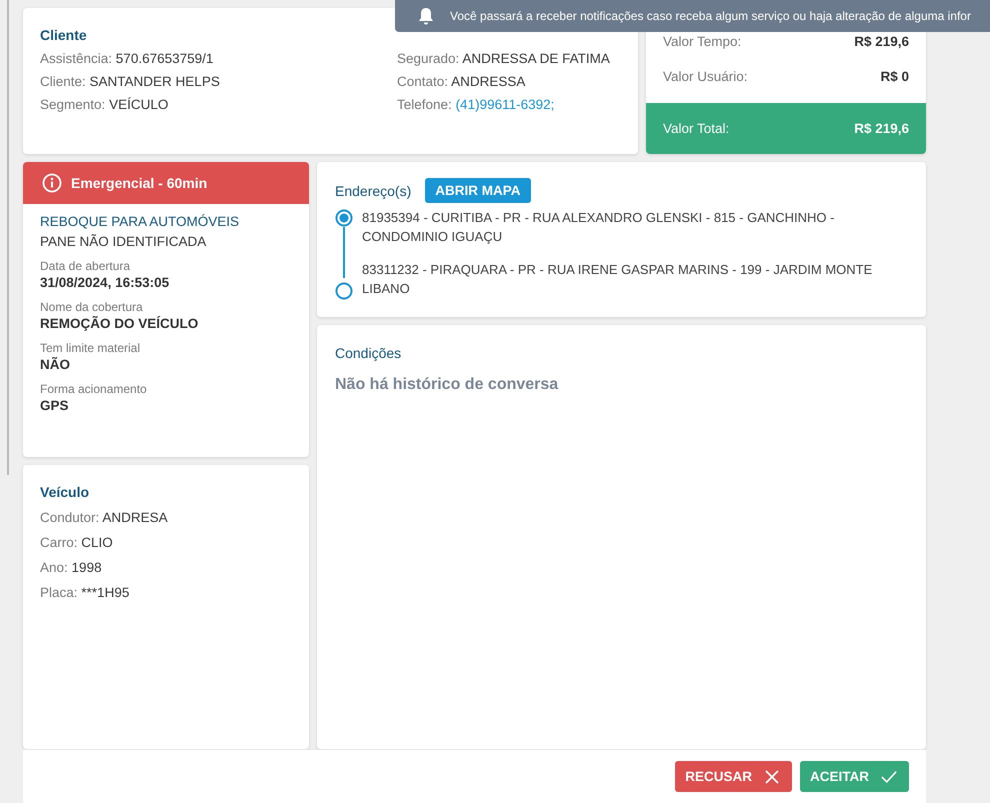 Image resolution: width=990 pixels, height=803 pixels. Describe the element at coordinates (505, 104) in the screenshot. I see `phone-link: (41)99611-6392;` at that location.